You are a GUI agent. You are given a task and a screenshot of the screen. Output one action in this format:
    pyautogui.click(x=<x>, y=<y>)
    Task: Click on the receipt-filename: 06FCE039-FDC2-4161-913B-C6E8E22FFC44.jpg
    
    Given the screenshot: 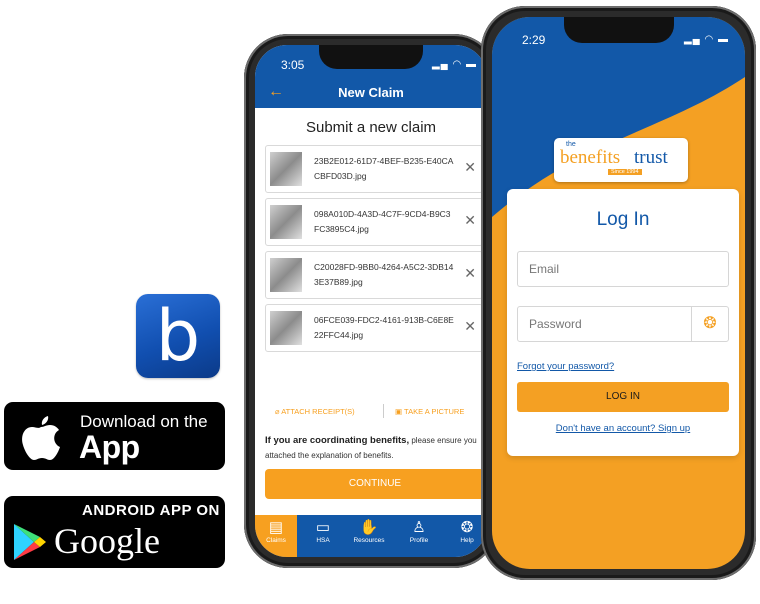 What is the action you would take?
    pyautogui.click(x=384, y=327)
    